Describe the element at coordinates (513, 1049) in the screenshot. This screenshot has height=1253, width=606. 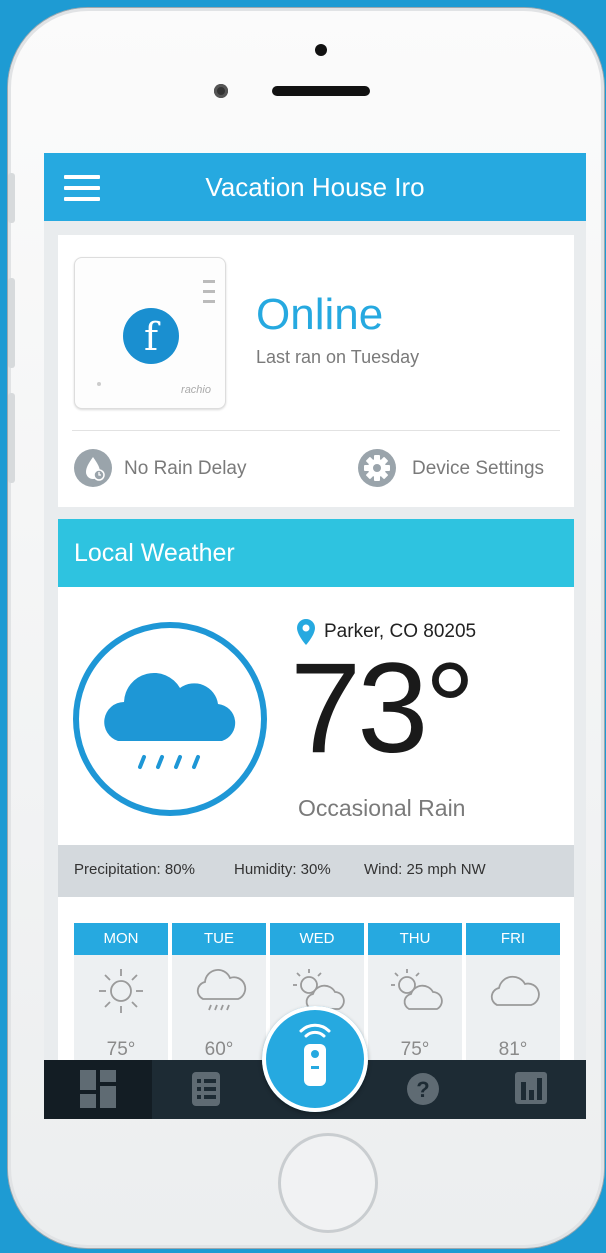
I see `forecast-temp: 81°` at that location.